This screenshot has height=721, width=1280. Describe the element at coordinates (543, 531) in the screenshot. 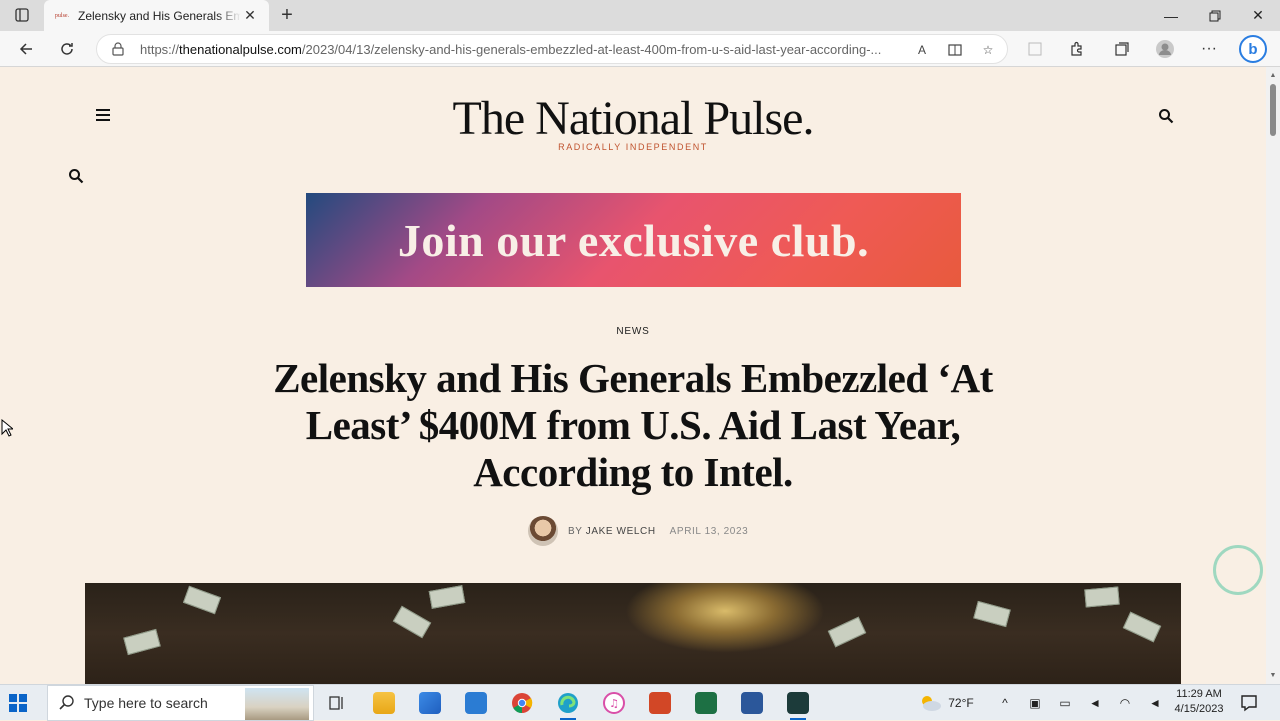

I see `author-avatar` at that location.